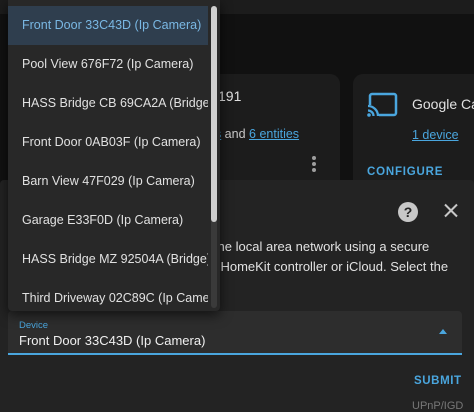 This screenshot has width=474, height=412. What do you see at coordinates (214, 114) in the screenshot?
I see `menu-scrollbar-thumb` at bounding box center [214, 114].